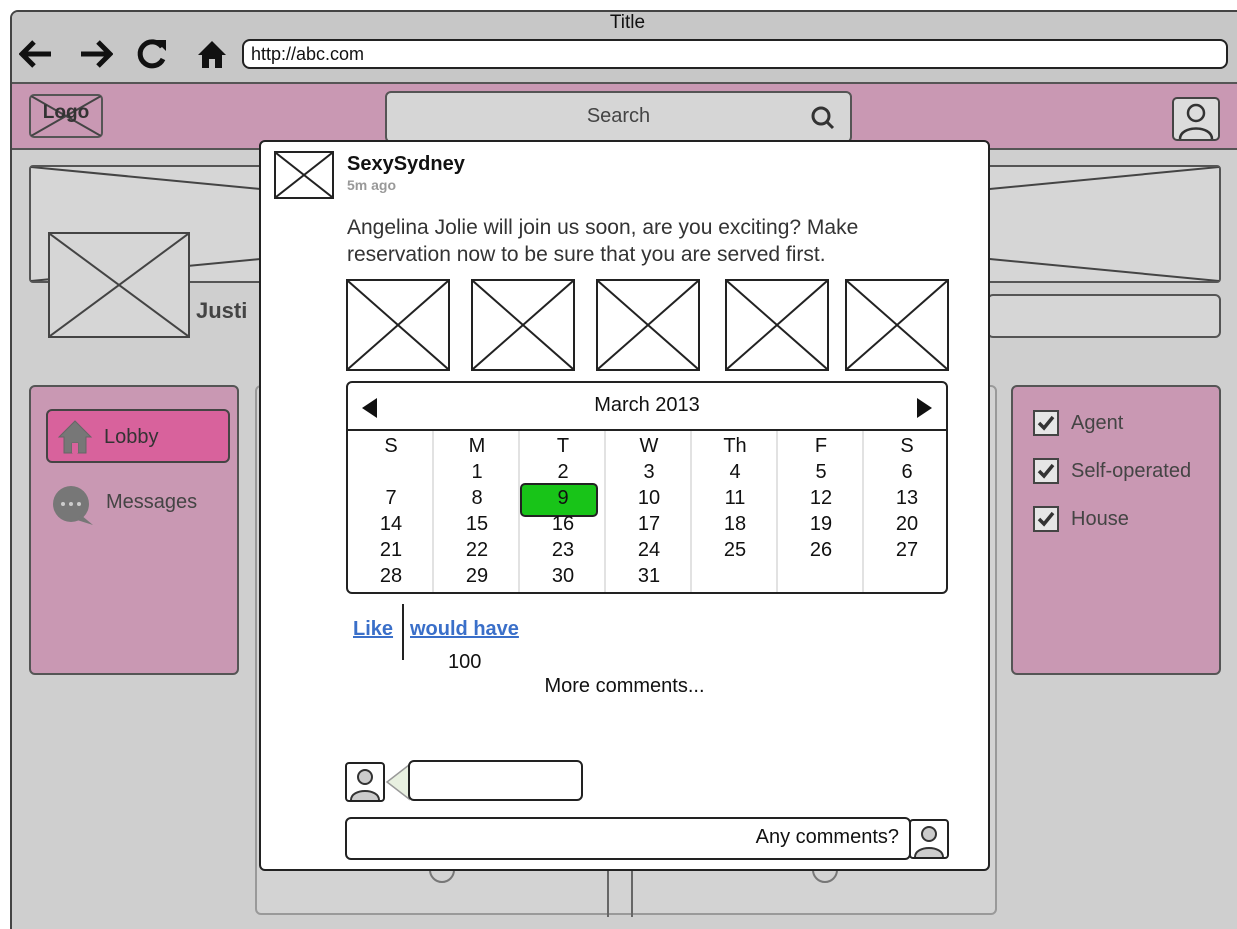 Image resolution: width=1237 pixels, height=929 pixels. Describe the element at coordinates (563, 524) in the screenshot. I see `calendar-day: 16` at that location.